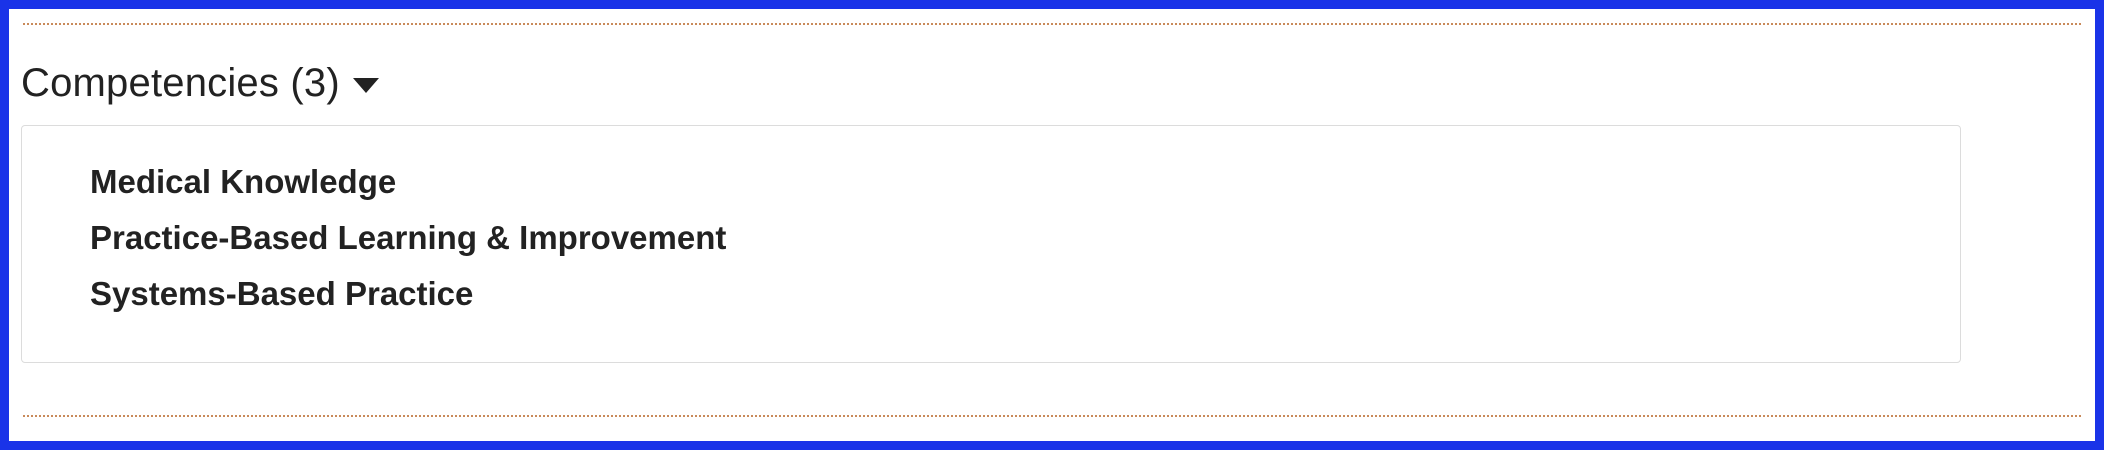  What do you see at coordinates (180, 83) in the screenshot?
I see `section-title: Competencies (3)` at bounding box center [180, 83].